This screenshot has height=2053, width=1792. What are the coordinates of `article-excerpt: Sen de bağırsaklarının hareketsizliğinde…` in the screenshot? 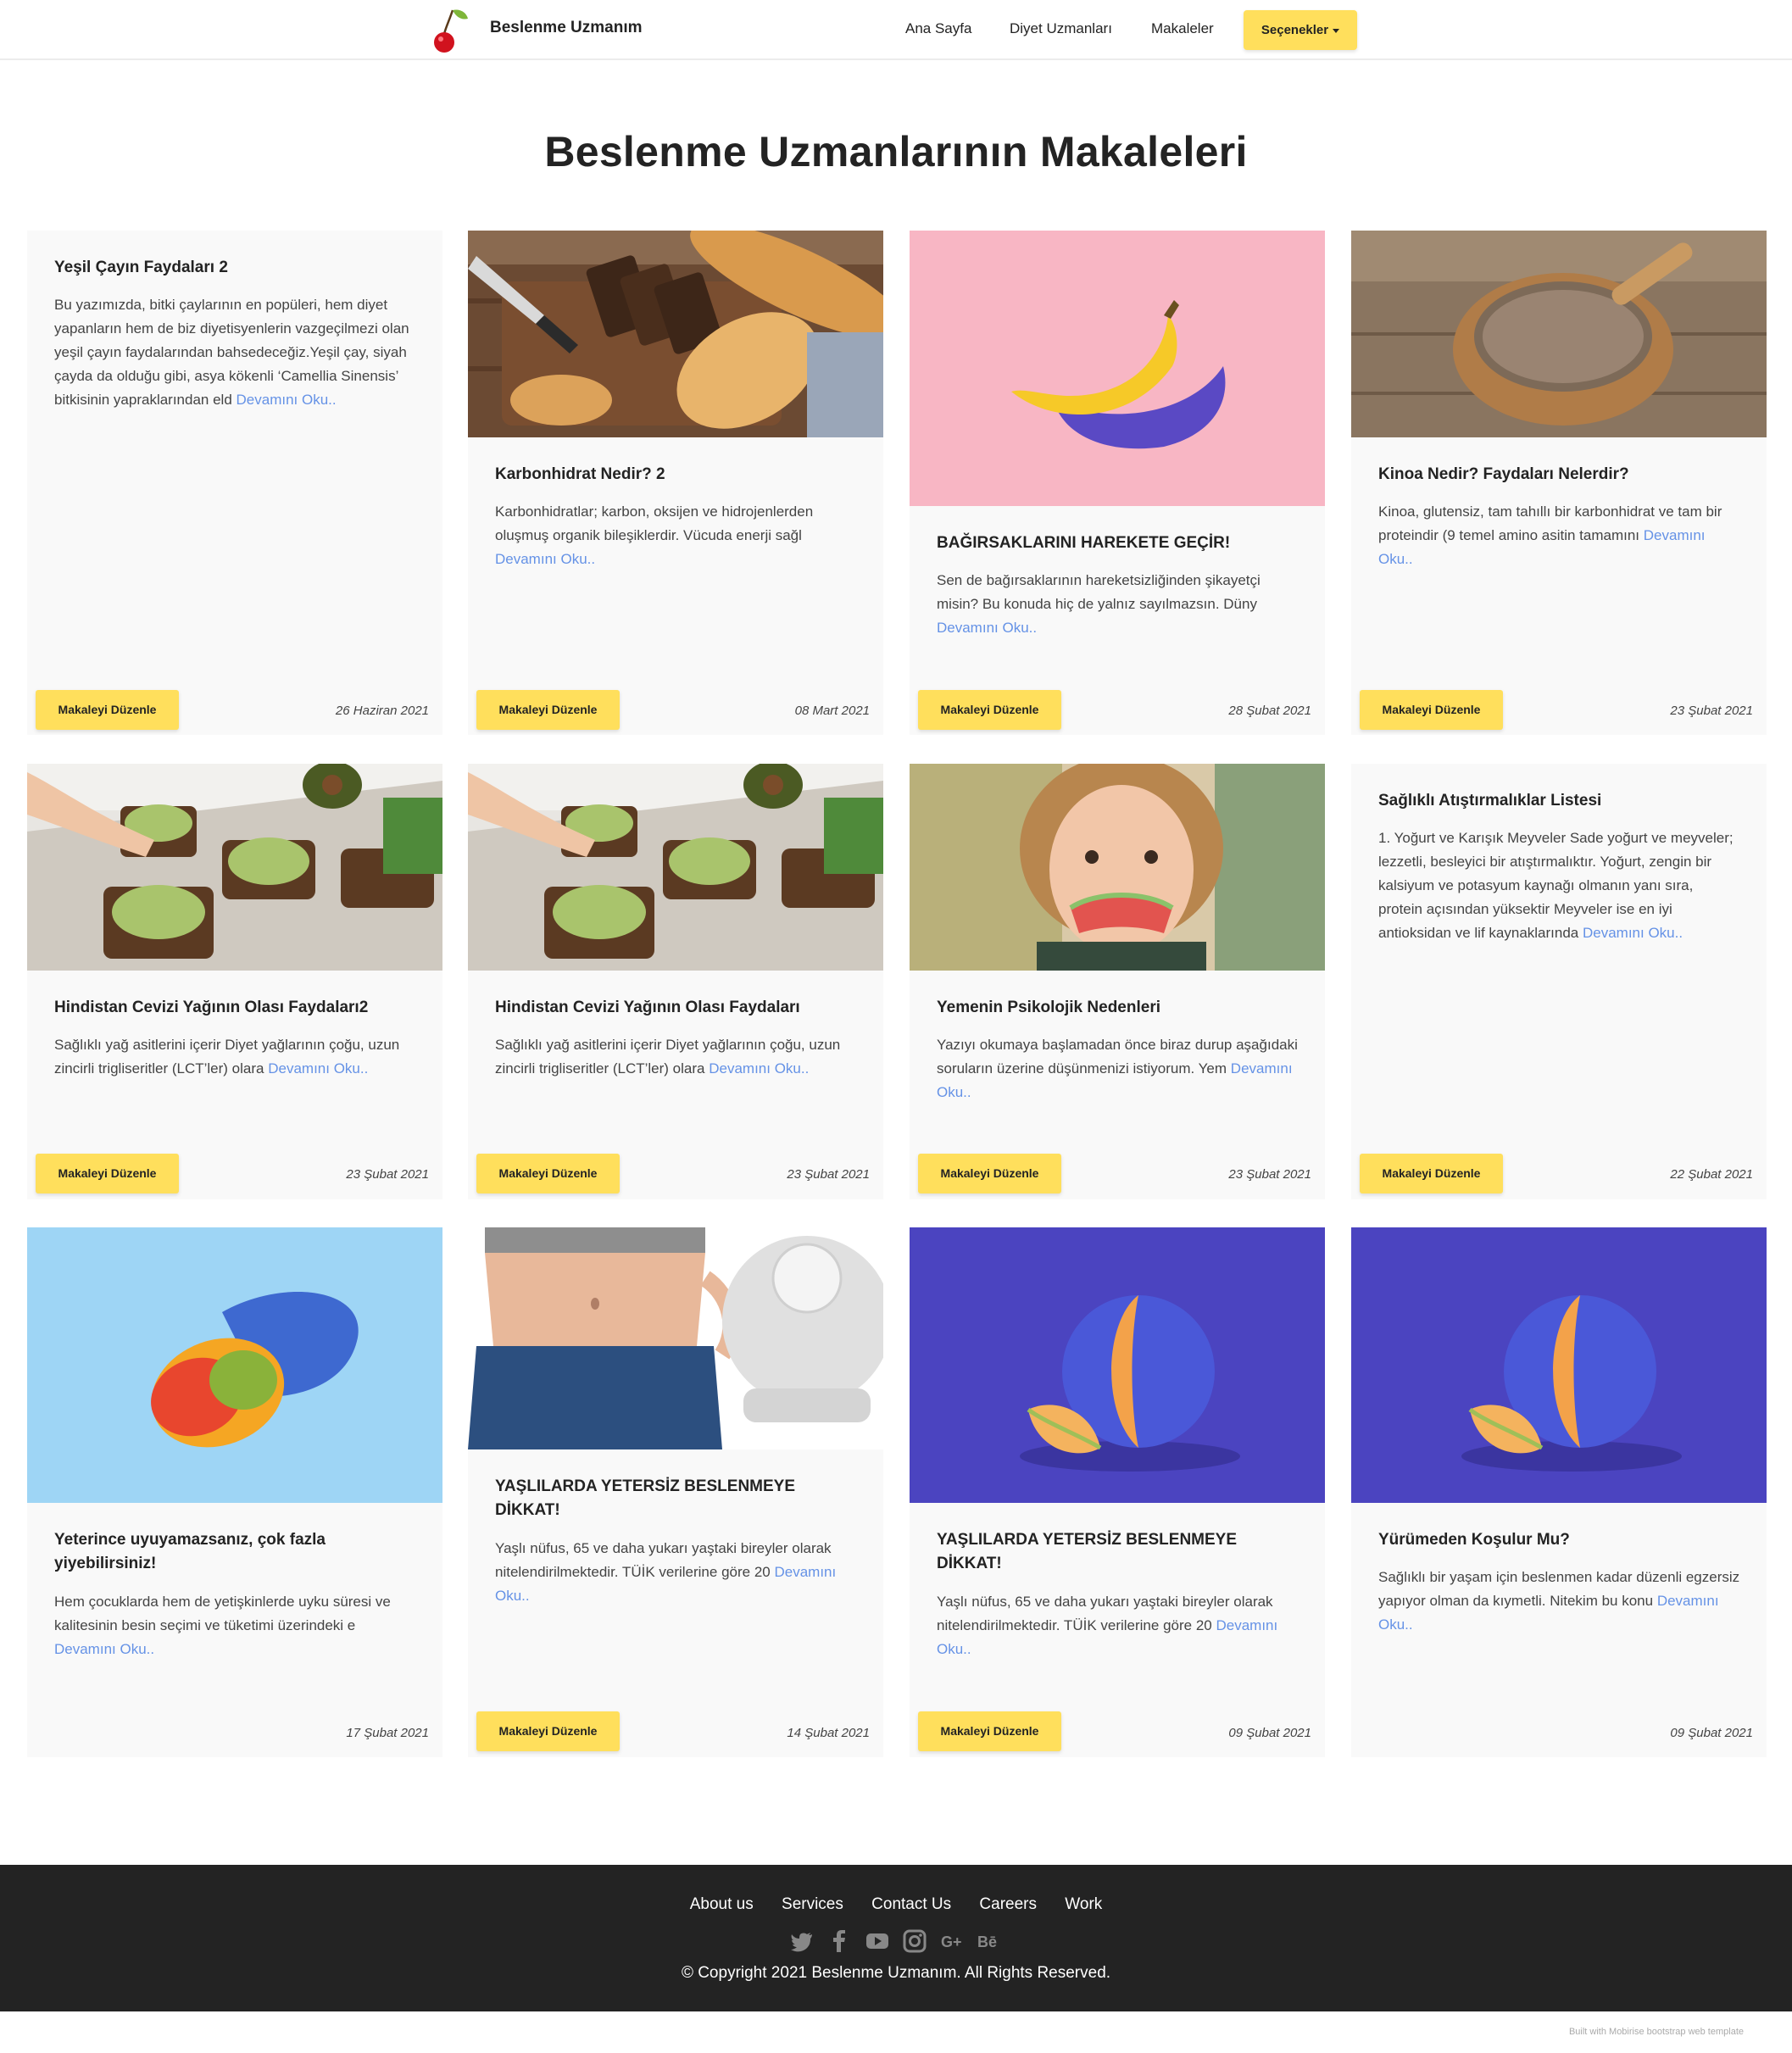 It's located at (1118, 604).